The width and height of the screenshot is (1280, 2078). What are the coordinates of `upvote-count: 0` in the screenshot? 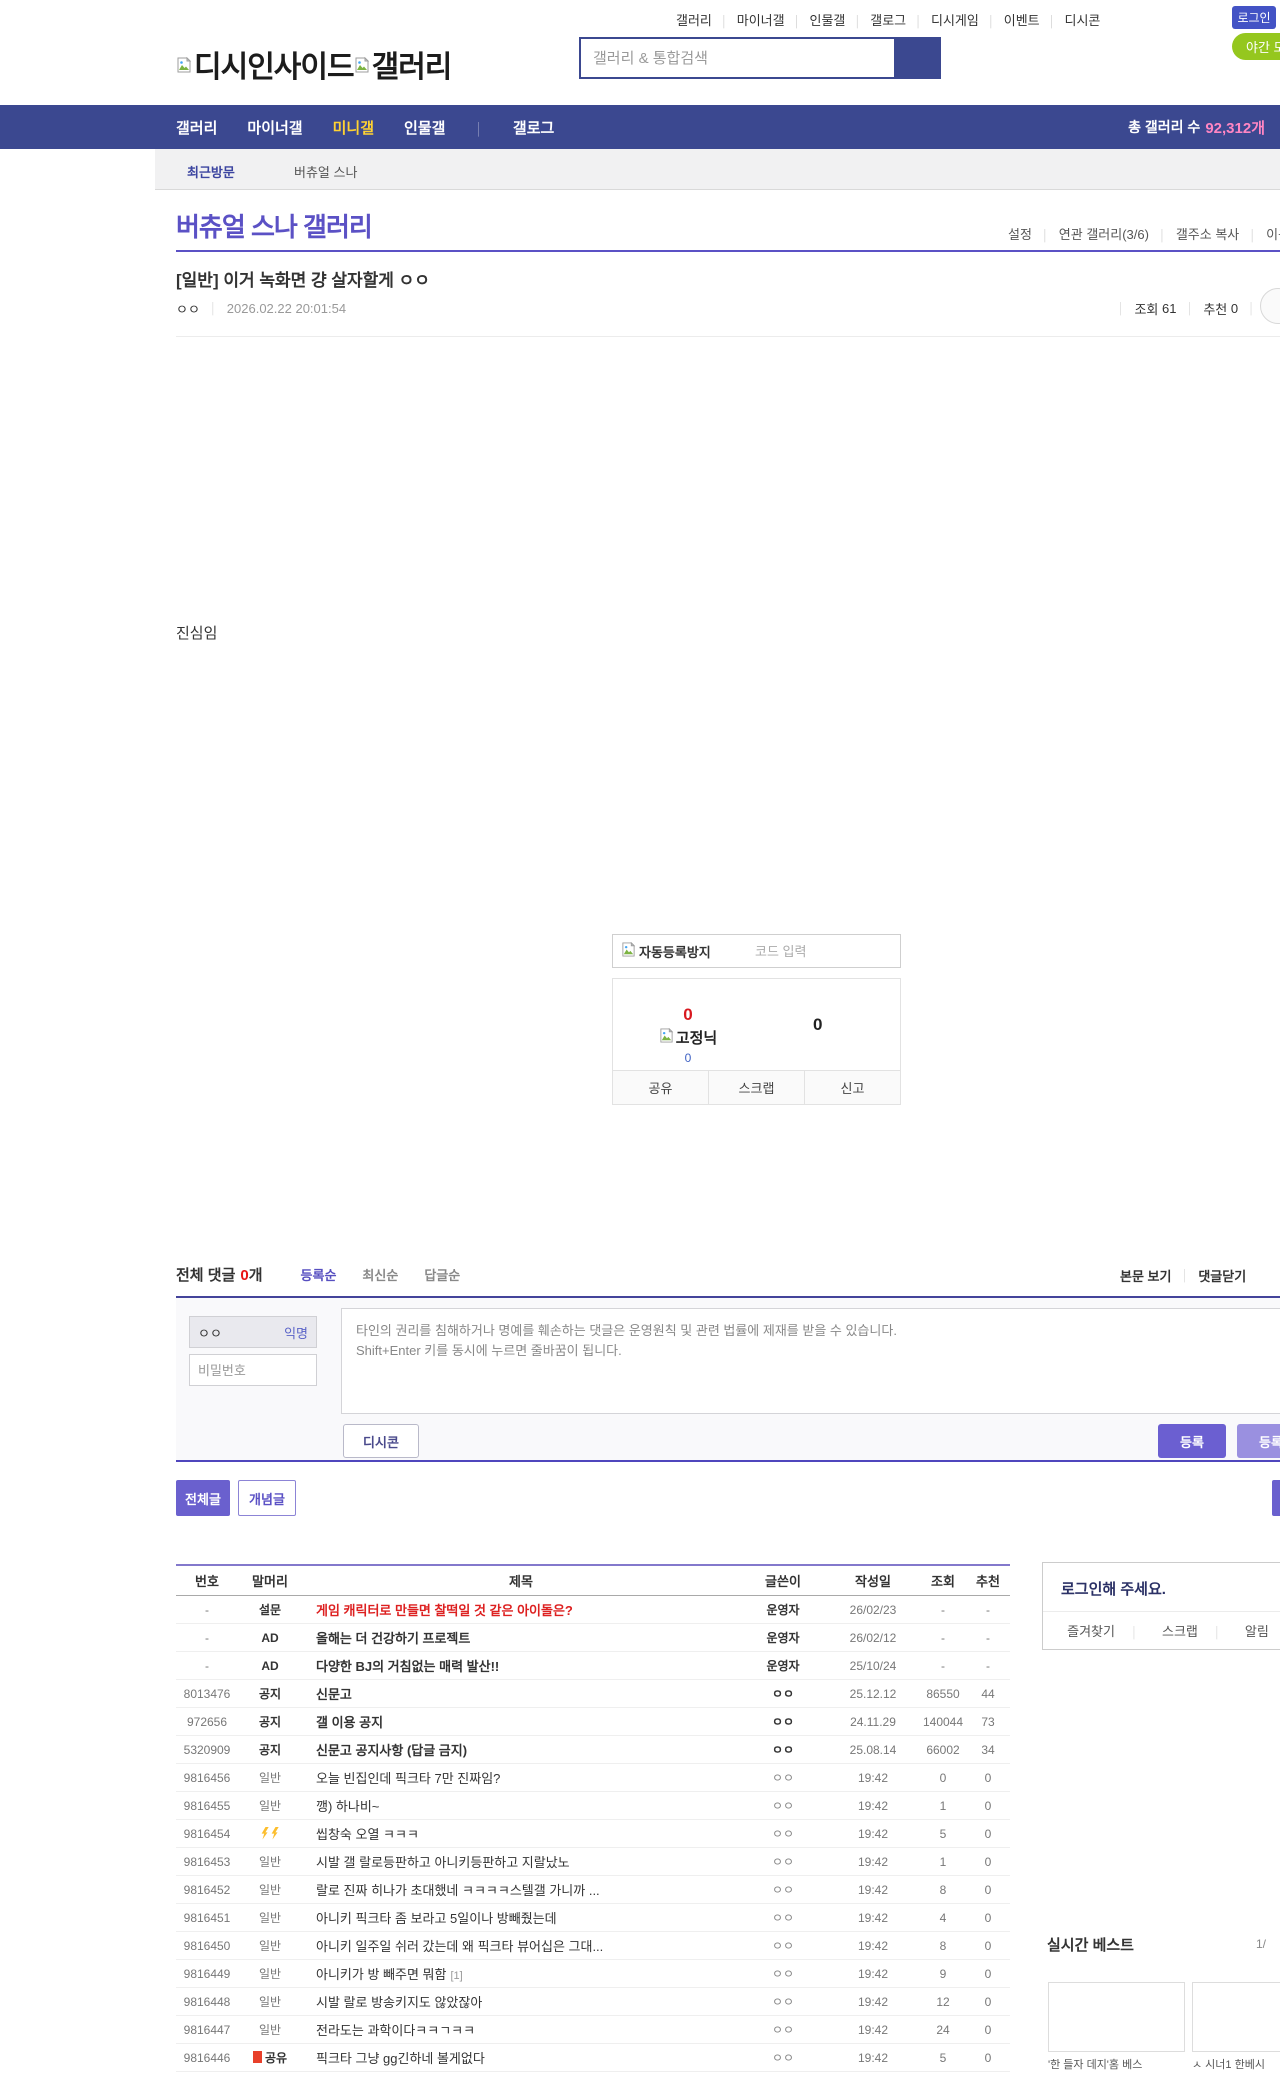 It's located at (688, 1014).